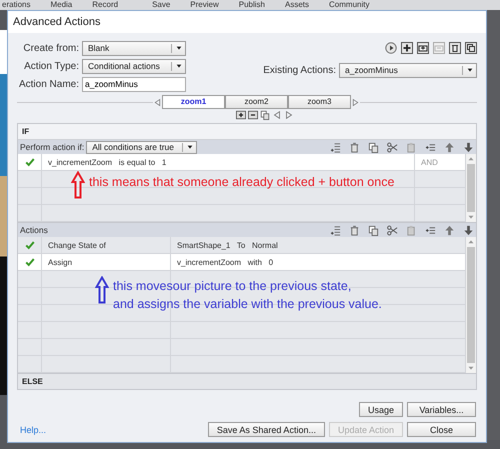  What do you see at coordinates (241, 182) in the screenshot?
I see `annotation-text: this means that someone already clicked + button once` at bounding box center [241, 182].